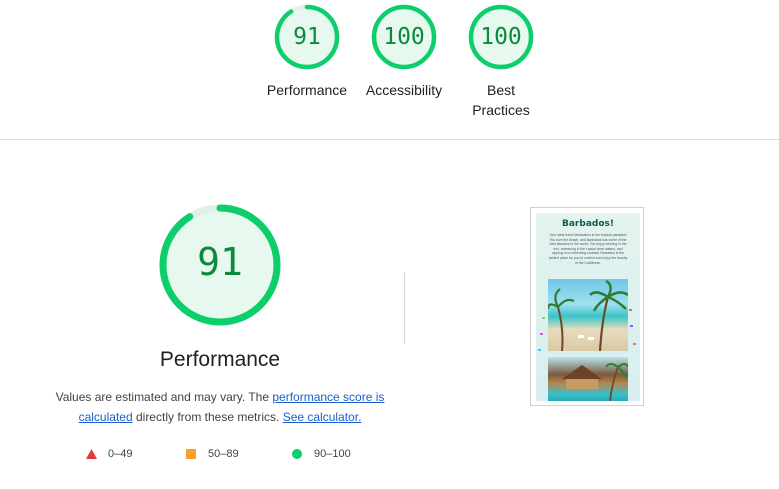  I want to click on palm-tree-icon, so click(587, 315).